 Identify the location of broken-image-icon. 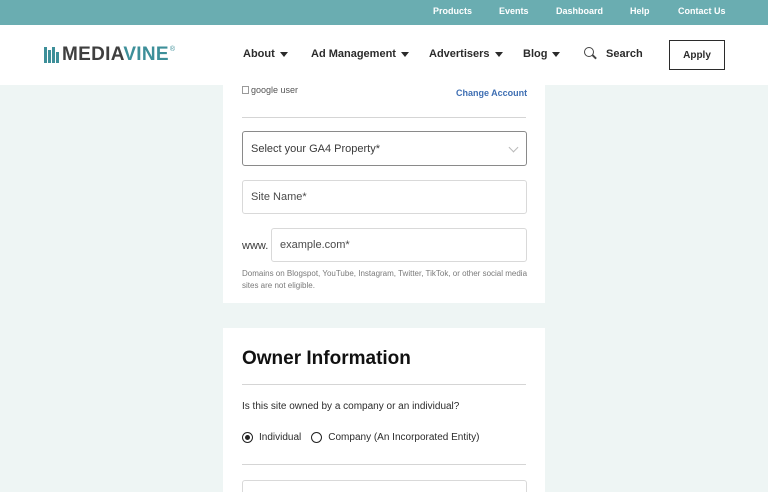
(245, 90).